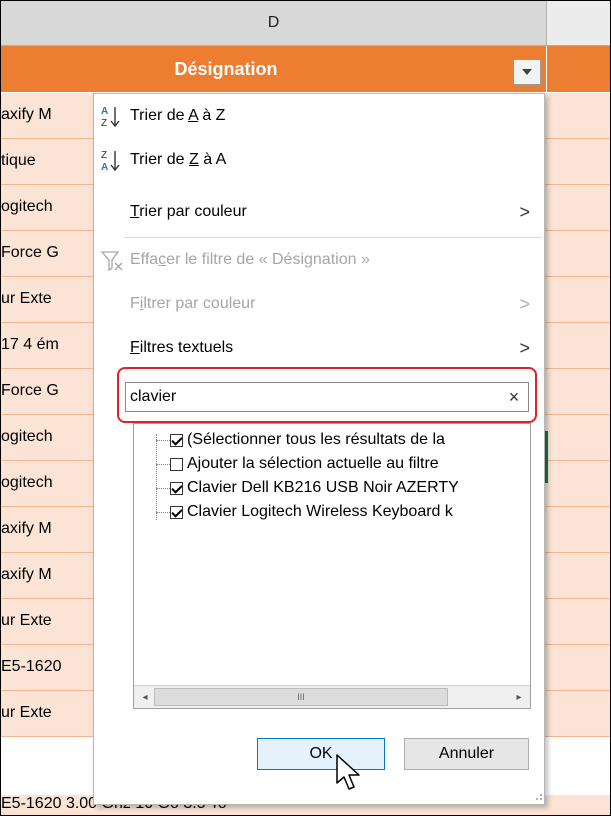 The height and width of the screenshot is (816, 611). I want to click on sort-by-color: Trier par couleur >, so click(319, 212).